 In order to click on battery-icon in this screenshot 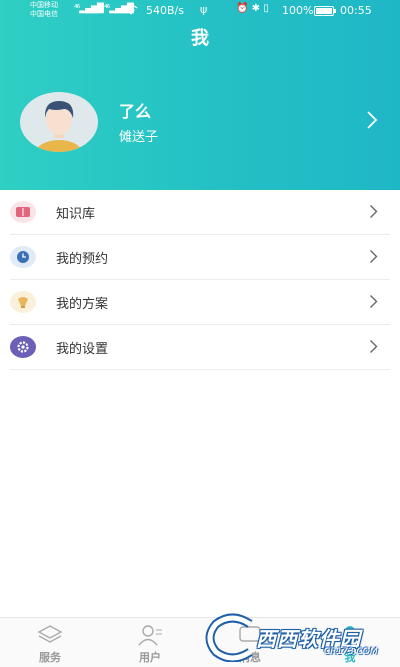, I will do `click(325, 11)`.